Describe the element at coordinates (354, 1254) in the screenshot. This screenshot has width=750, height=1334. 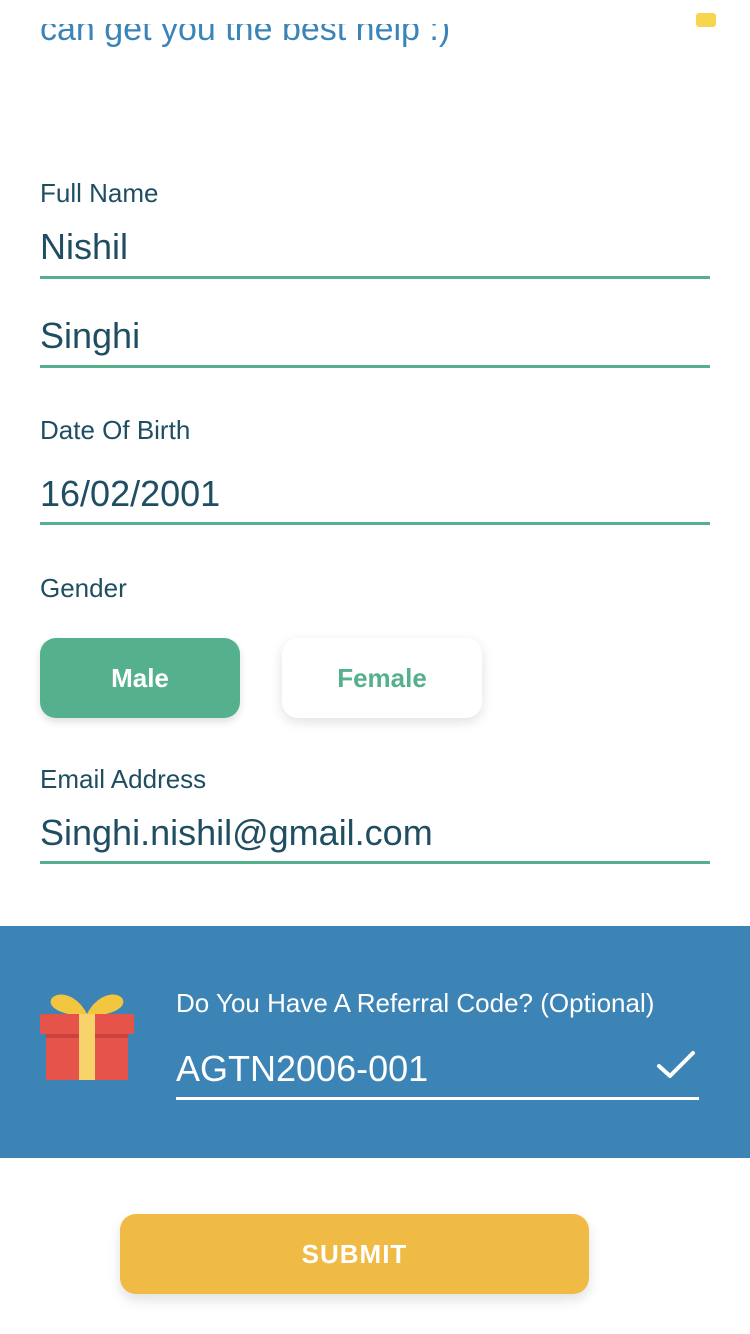
I see `submit-button: SUBMIT` at that location.